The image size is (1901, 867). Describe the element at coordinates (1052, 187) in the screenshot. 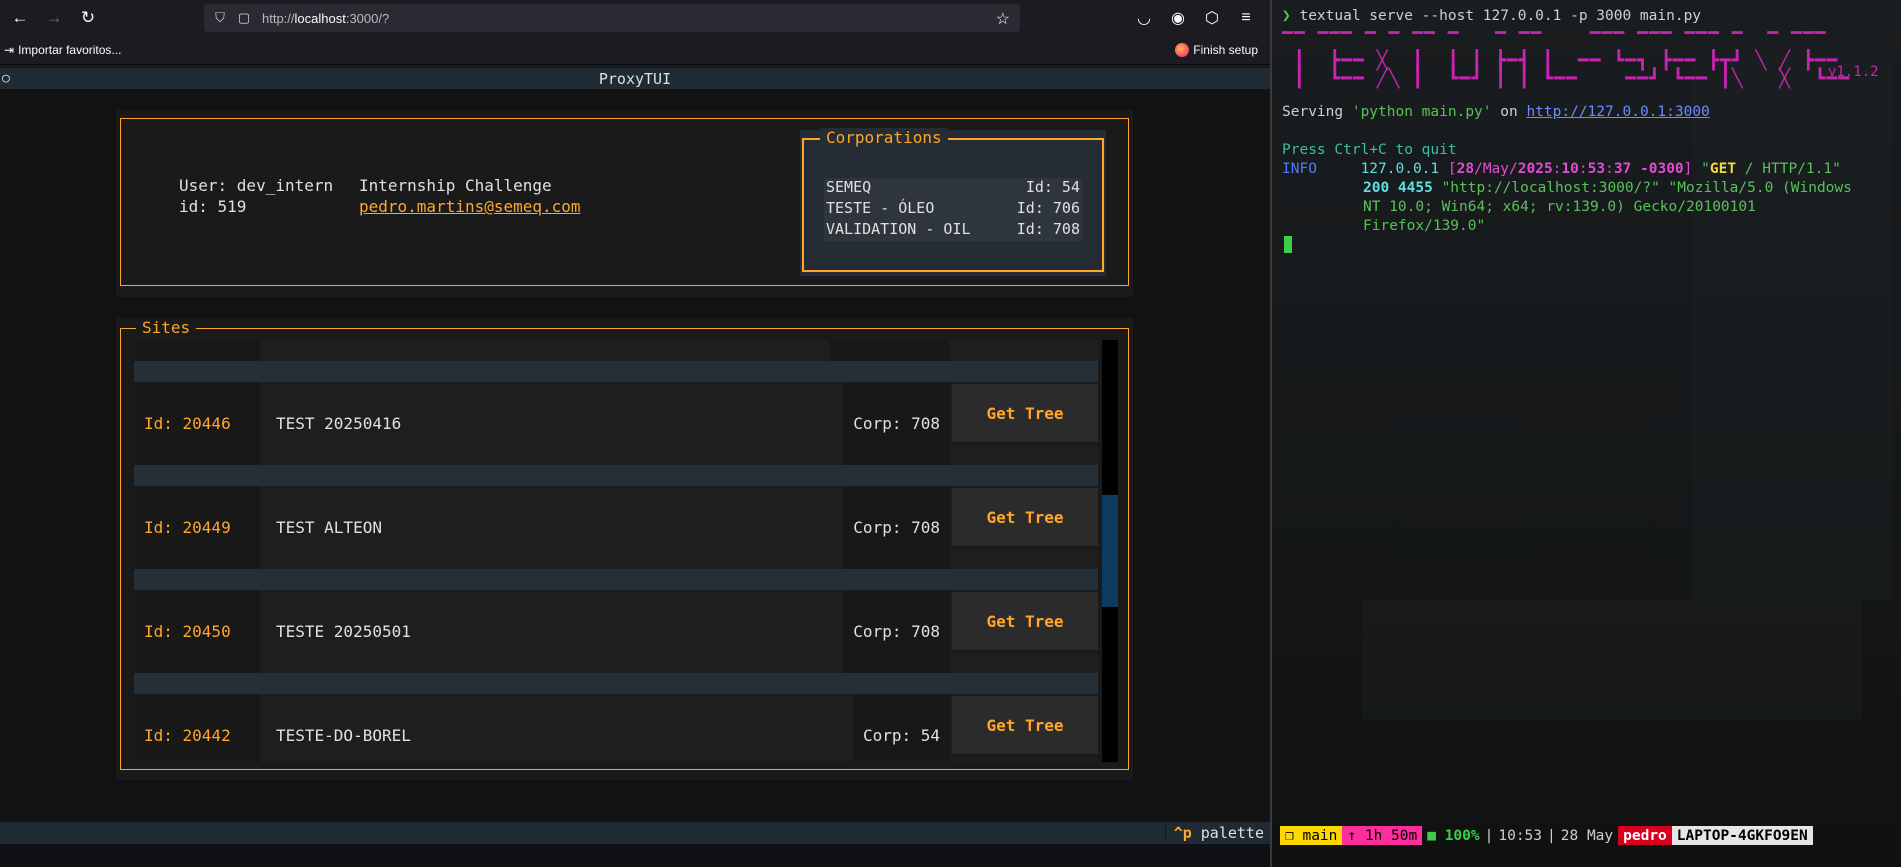

I see `corporation-id: Id: 54` at that location.